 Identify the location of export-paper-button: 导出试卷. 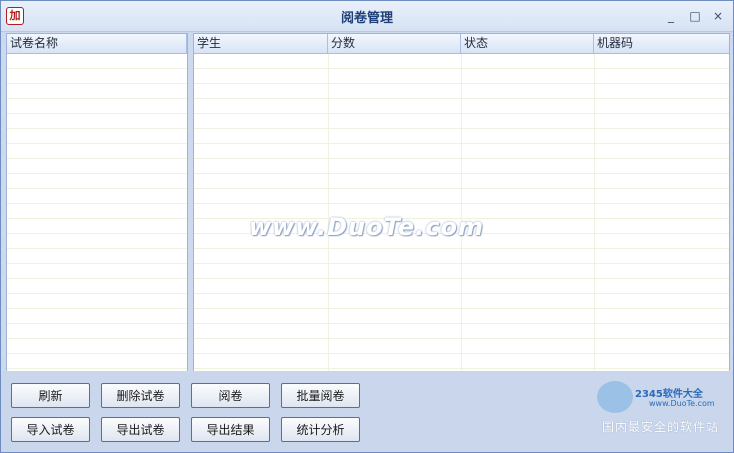
(140, 429).